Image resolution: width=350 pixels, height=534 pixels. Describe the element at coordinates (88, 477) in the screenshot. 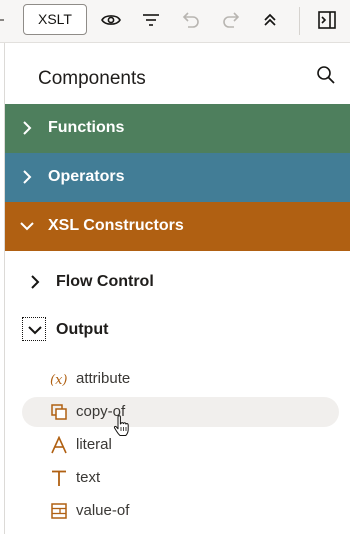

I see `component-label: text` at that location.